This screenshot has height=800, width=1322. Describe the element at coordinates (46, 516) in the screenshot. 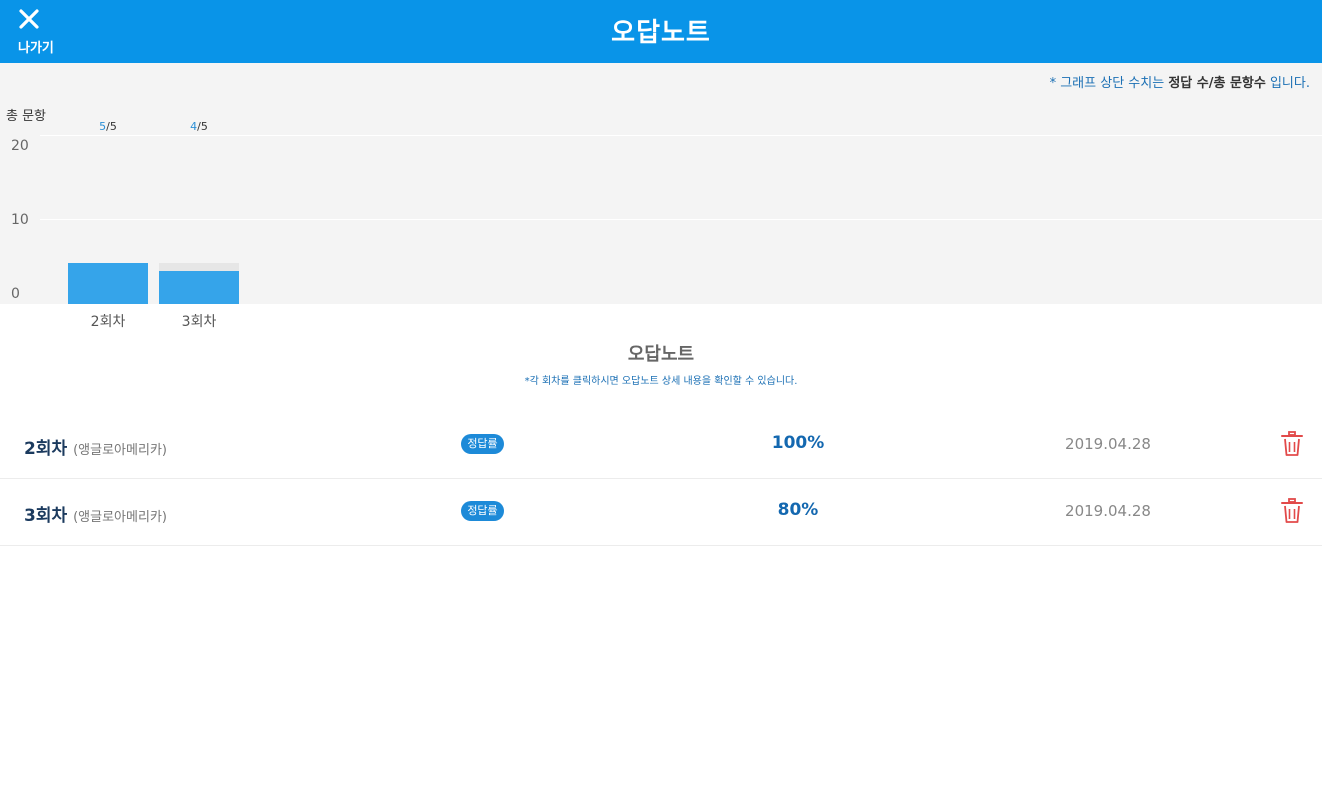

I see `round-label: 3회차` at that location.